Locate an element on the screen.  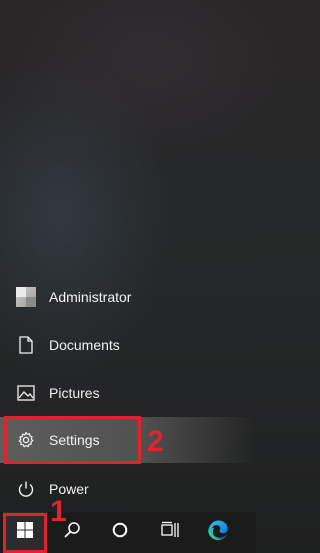
task-view-button is located at coordinates (170, 532).